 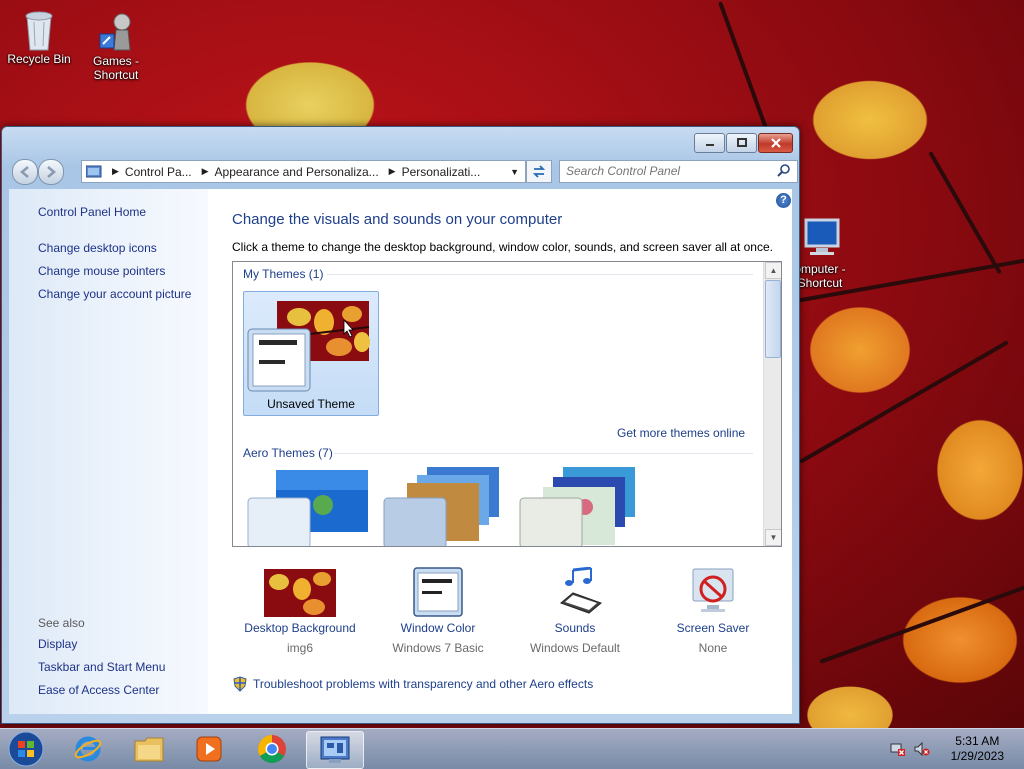 What do you see at coordinates (116, 30) in the screenshot?
I see `games-icon` at bounding box center [116, 30].